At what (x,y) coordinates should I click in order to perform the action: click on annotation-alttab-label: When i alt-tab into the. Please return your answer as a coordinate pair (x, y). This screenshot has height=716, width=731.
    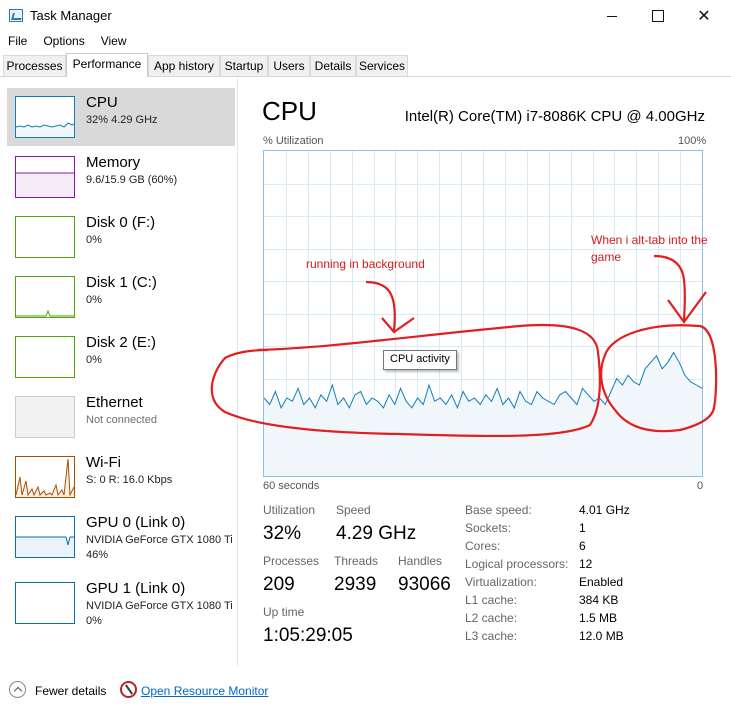
    Looking at the image, I should click on (649, 240).